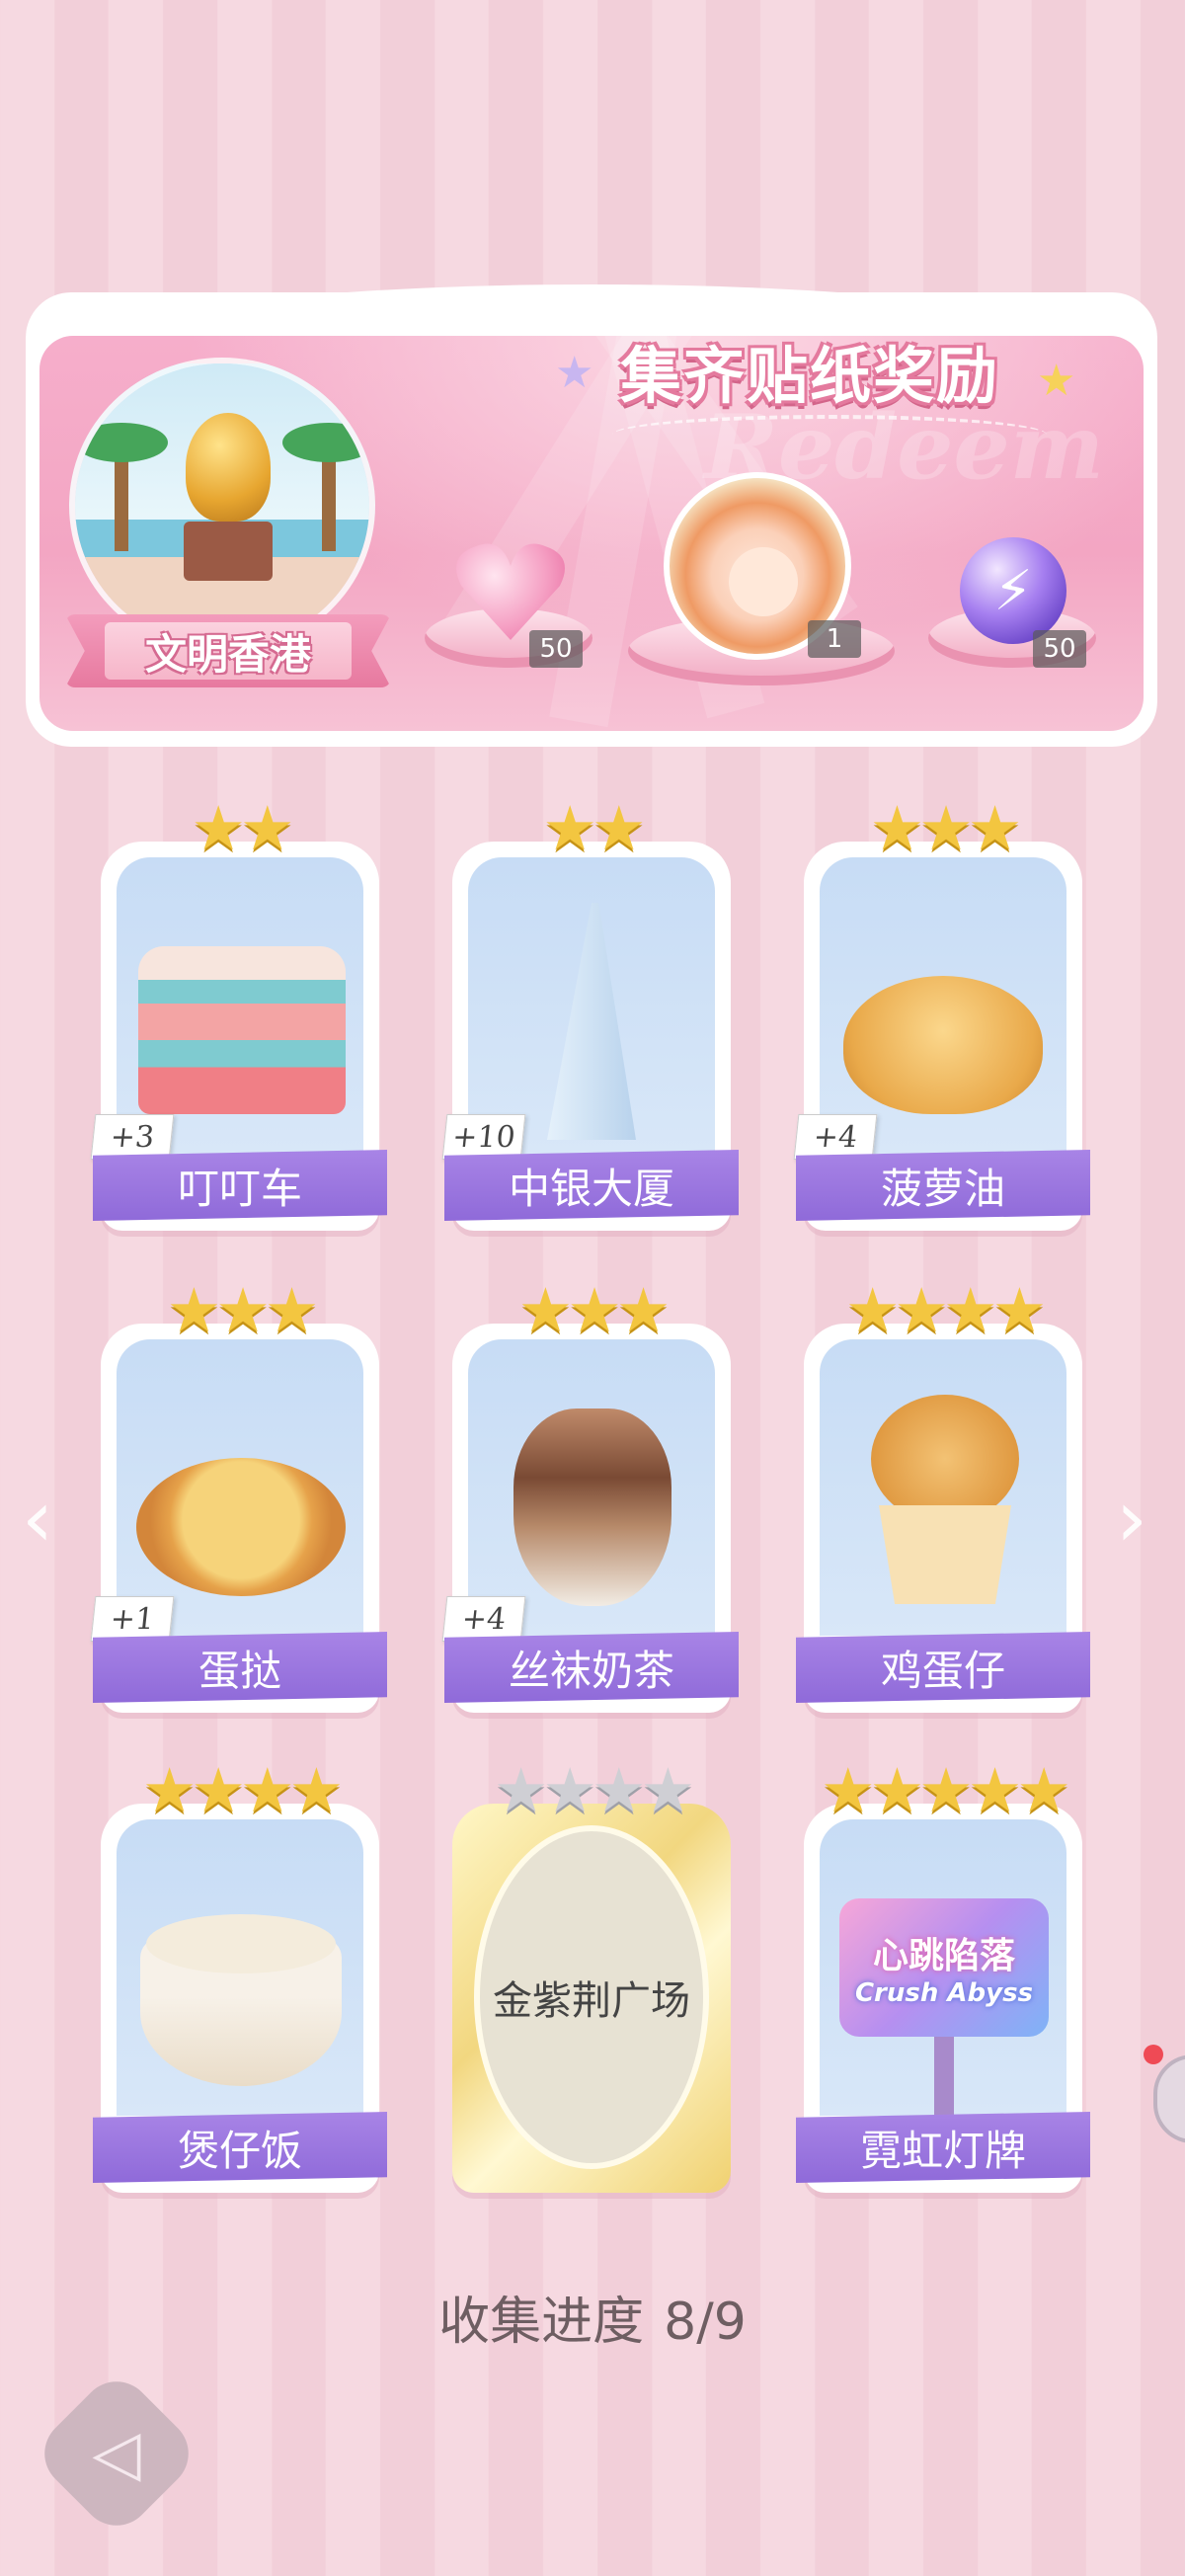 The width and height of the screenshot is (1185, 2576). Describe the element at coordinates (240, 1667) in the screenshot. I see `sticker-name: 蛋挞` at that location.